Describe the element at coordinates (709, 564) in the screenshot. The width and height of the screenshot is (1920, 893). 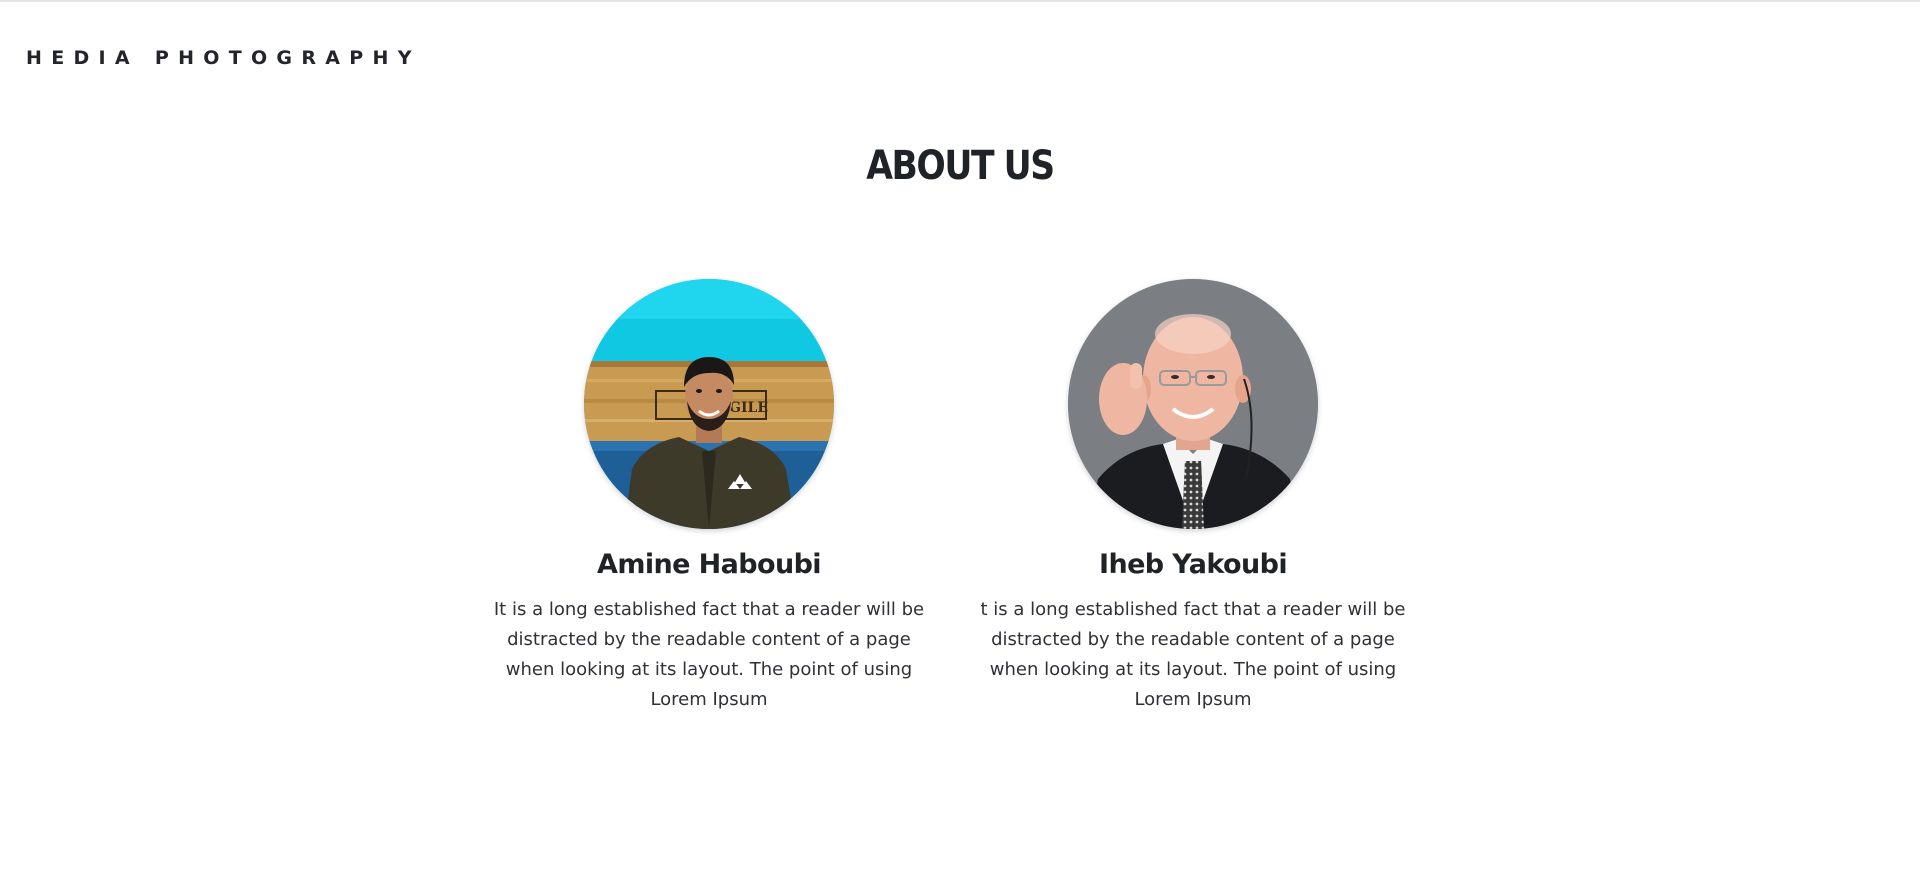
I see `member-name: Amine Haboubi` at that location.